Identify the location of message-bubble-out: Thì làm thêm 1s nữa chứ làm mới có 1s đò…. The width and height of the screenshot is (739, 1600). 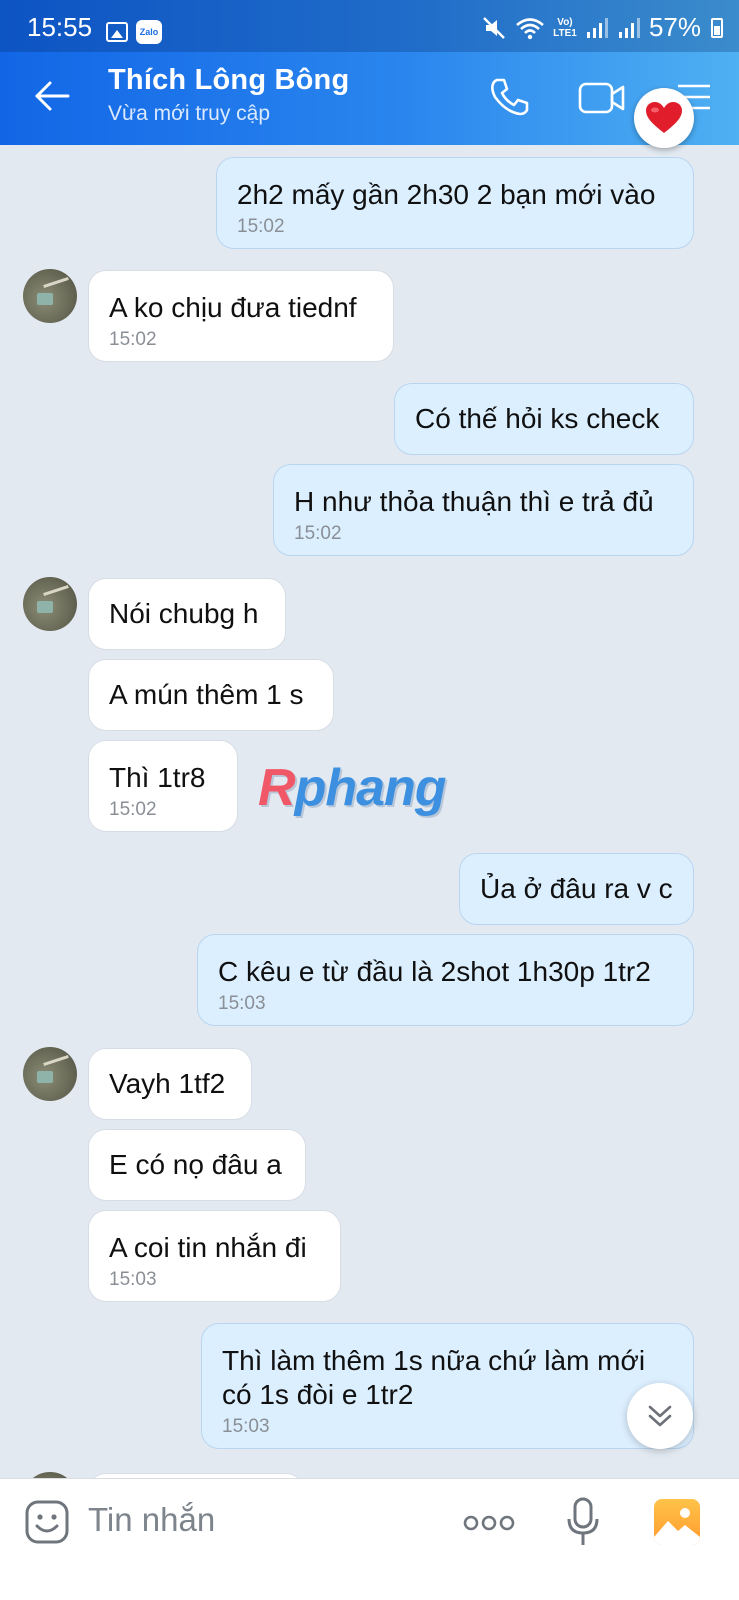
(447, 1386).